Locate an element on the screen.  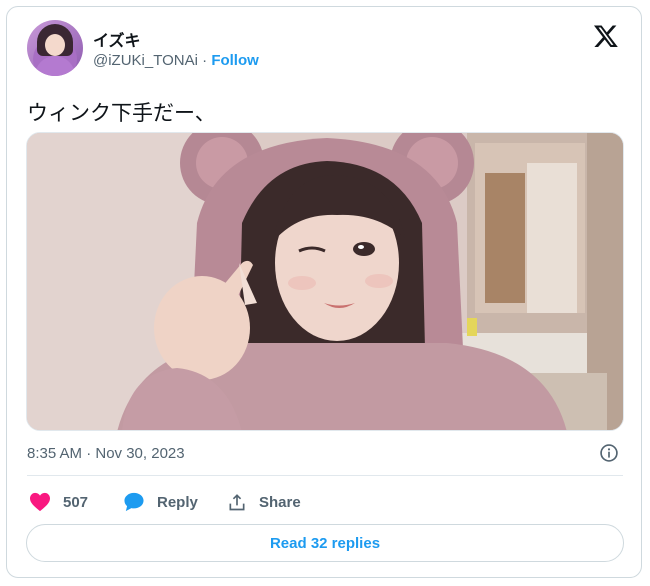
handle-row: @iZUKi_TONAi · Follow is located at coordinates (176, 60).